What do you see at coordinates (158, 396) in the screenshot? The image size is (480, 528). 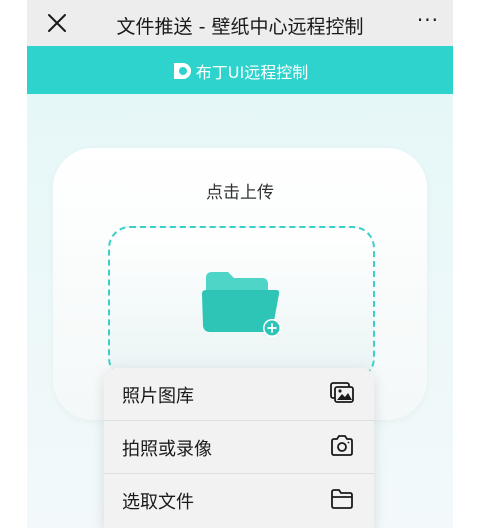 I see `sheet-item-label: 照片图库` at bounding box center [158, 396].